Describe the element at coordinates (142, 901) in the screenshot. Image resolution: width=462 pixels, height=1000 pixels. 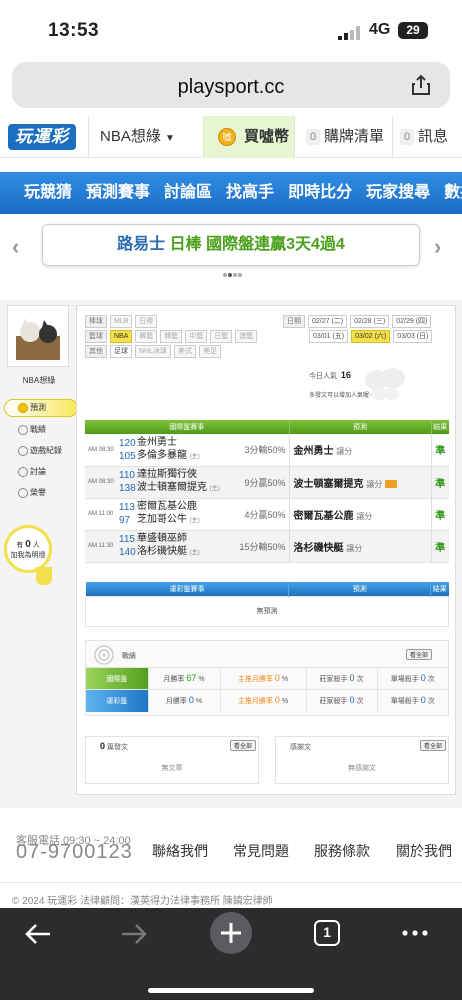
I see `copyright: © 2024 玩運彩 法律顧問：漢英得力法律事務所 陳鎮宏律師` at that location.